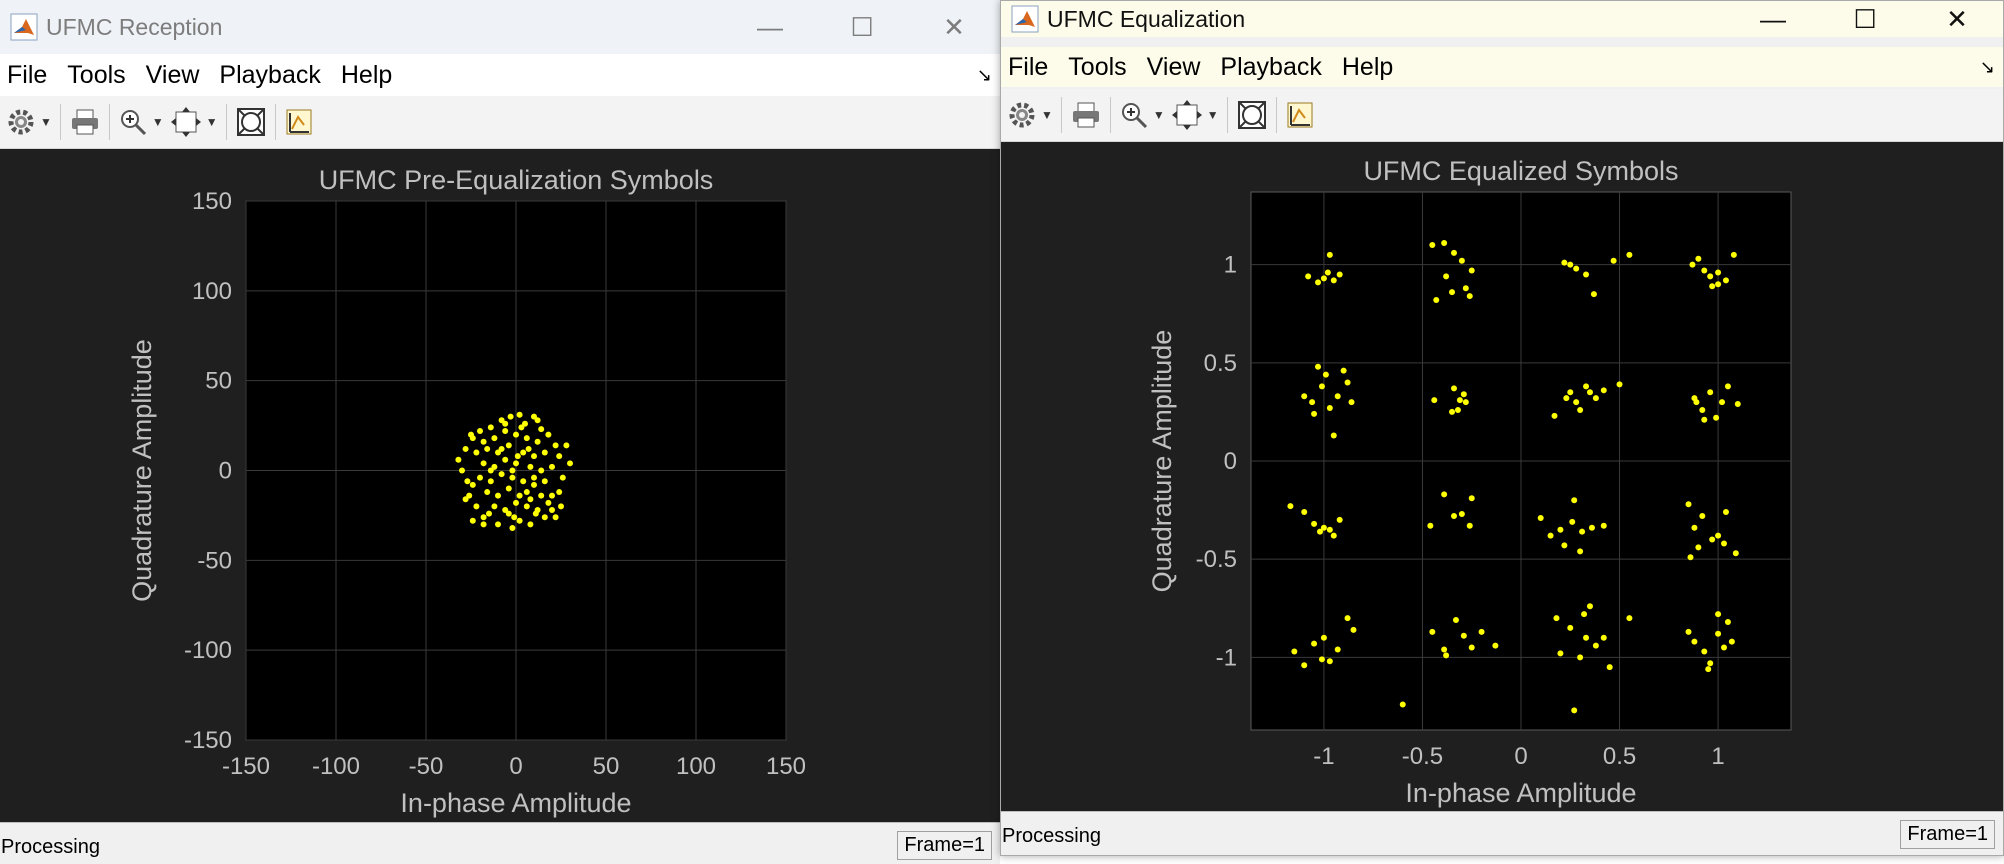  Describe the element at coordinates (500, 75) in the screenshot. I see `menu-bar: File Tools View Playback Help ↘` at that location.